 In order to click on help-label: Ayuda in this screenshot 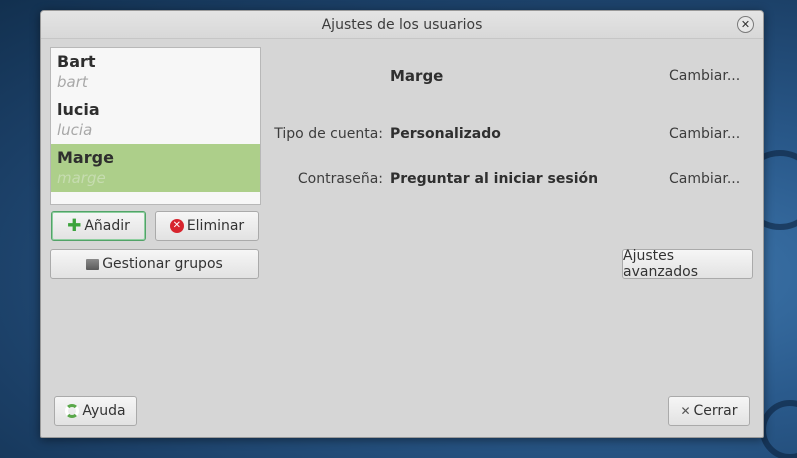, I will do `click(104, 411)`.